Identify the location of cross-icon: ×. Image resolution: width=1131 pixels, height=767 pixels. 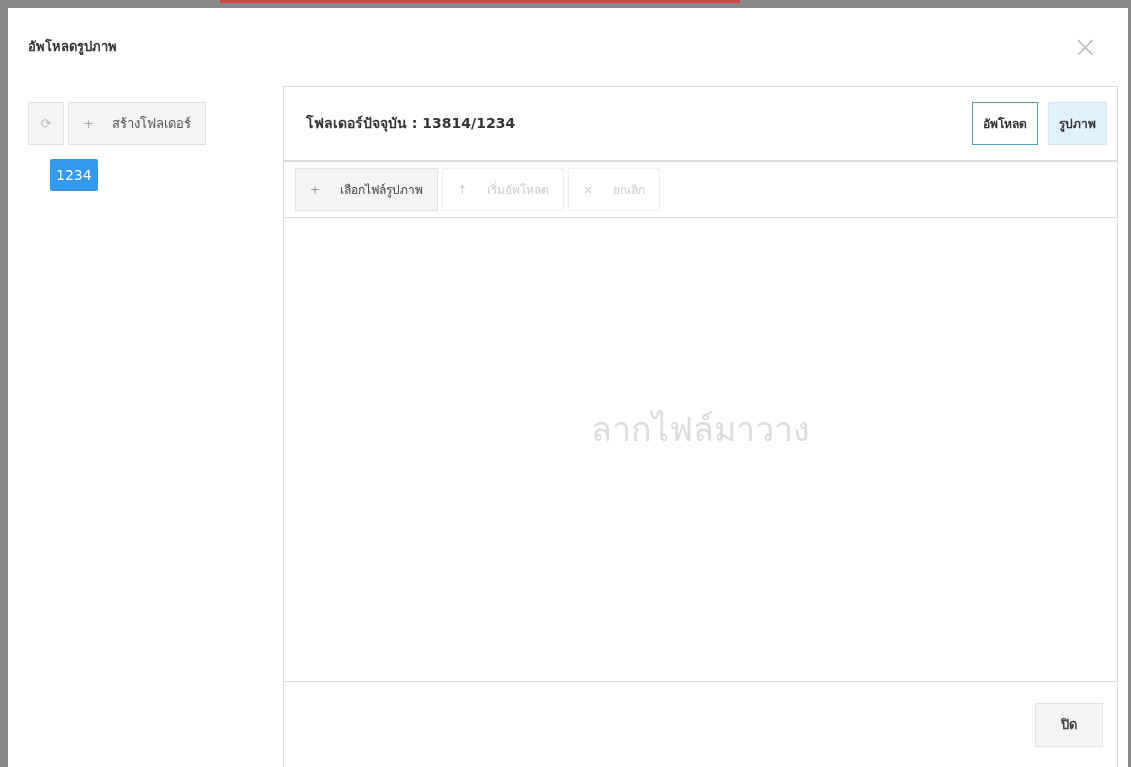
(588, 189).